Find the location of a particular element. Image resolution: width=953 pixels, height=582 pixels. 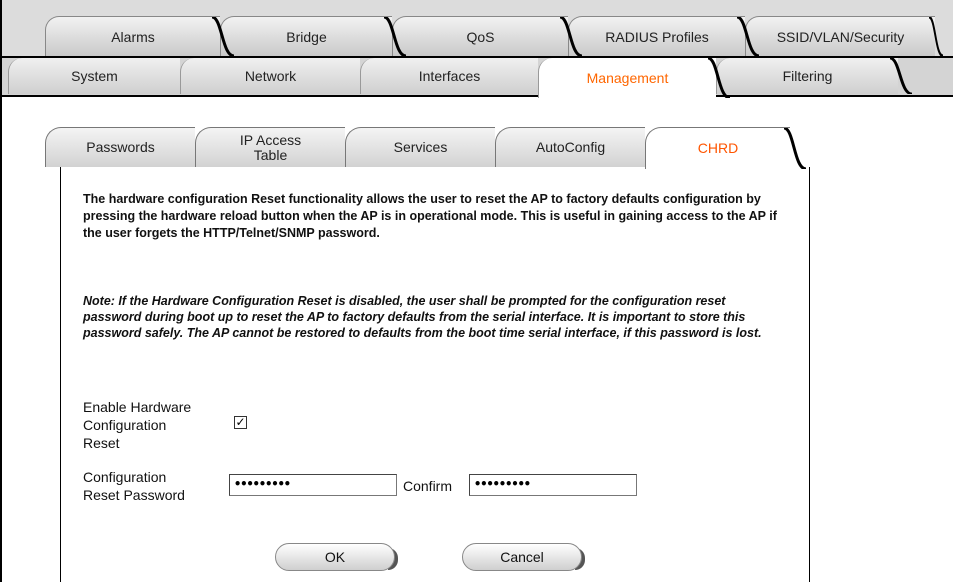

enable-hw-reset-label: Enable Hardware Configuration Reset is located at coordinates (137, 425).